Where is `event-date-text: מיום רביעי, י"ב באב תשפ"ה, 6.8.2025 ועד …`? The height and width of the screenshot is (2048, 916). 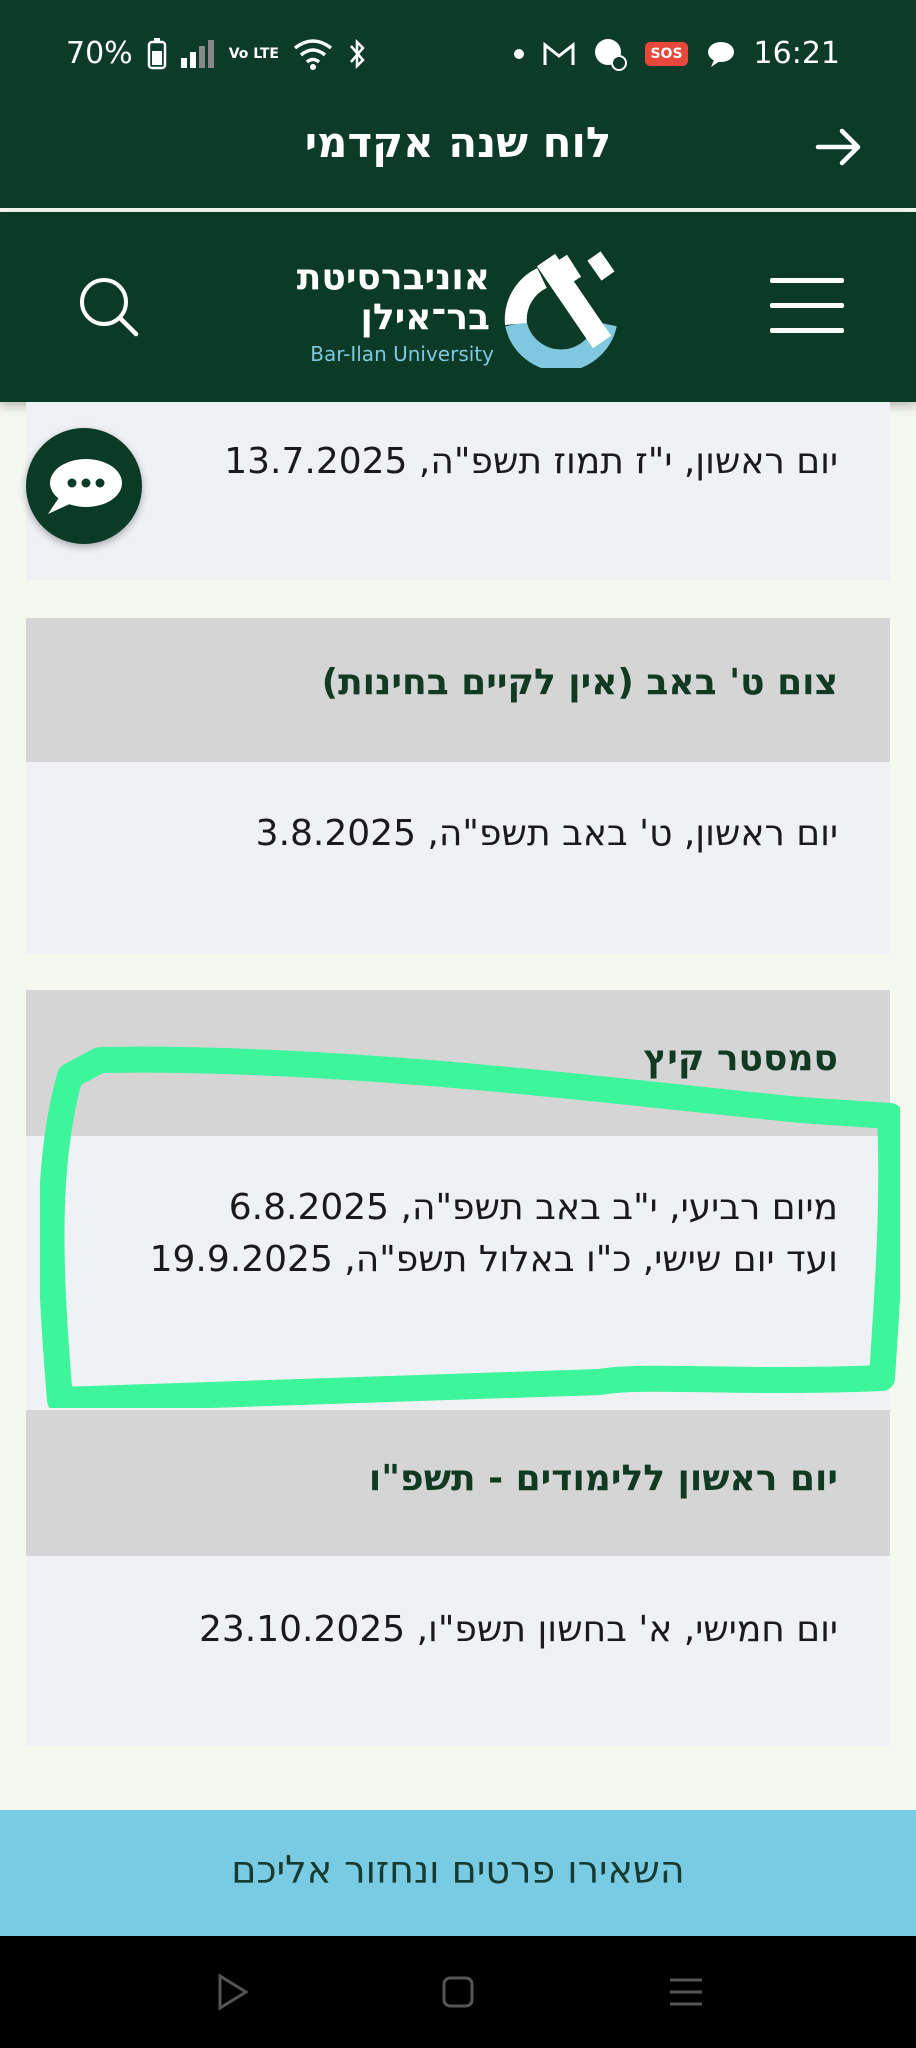
event-date-text: מיום רביעי, י"ב באב תשפ"ה, 6.8.2025 ועד … is located at coordinates (494, 1234).